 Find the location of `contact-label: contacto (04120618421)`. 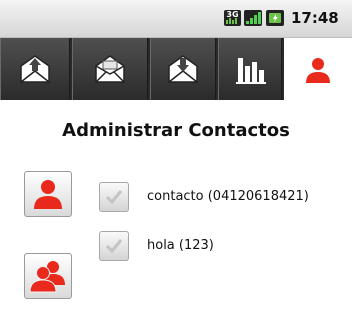

contact-label: contacto (04120618421) is located at coordinates (228, 196).